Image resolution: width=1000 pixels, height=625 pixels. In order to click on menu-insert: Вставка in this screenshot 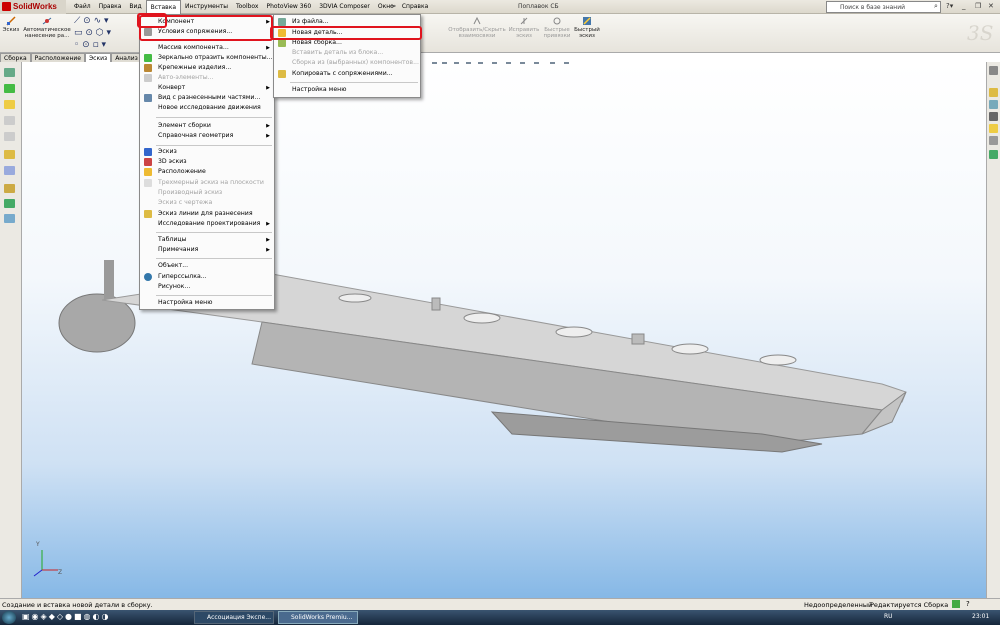, I will do `click(163, 7)`.